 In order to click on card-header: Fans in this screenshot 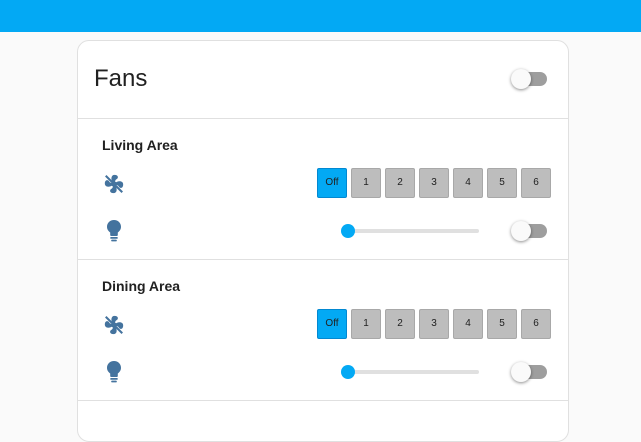, I will do `click(323, 80)`.